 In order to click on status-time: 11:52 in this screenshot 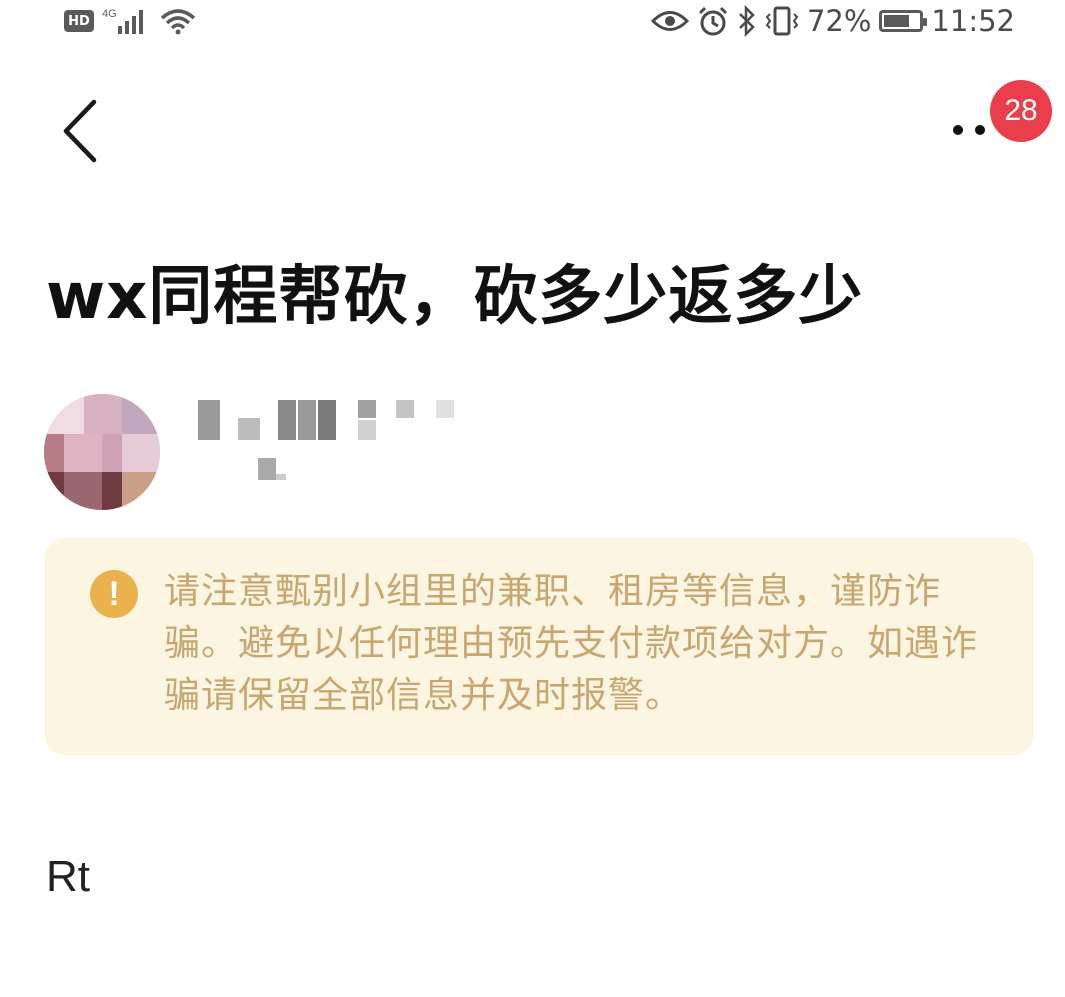, I will do `click(973, 21)`.